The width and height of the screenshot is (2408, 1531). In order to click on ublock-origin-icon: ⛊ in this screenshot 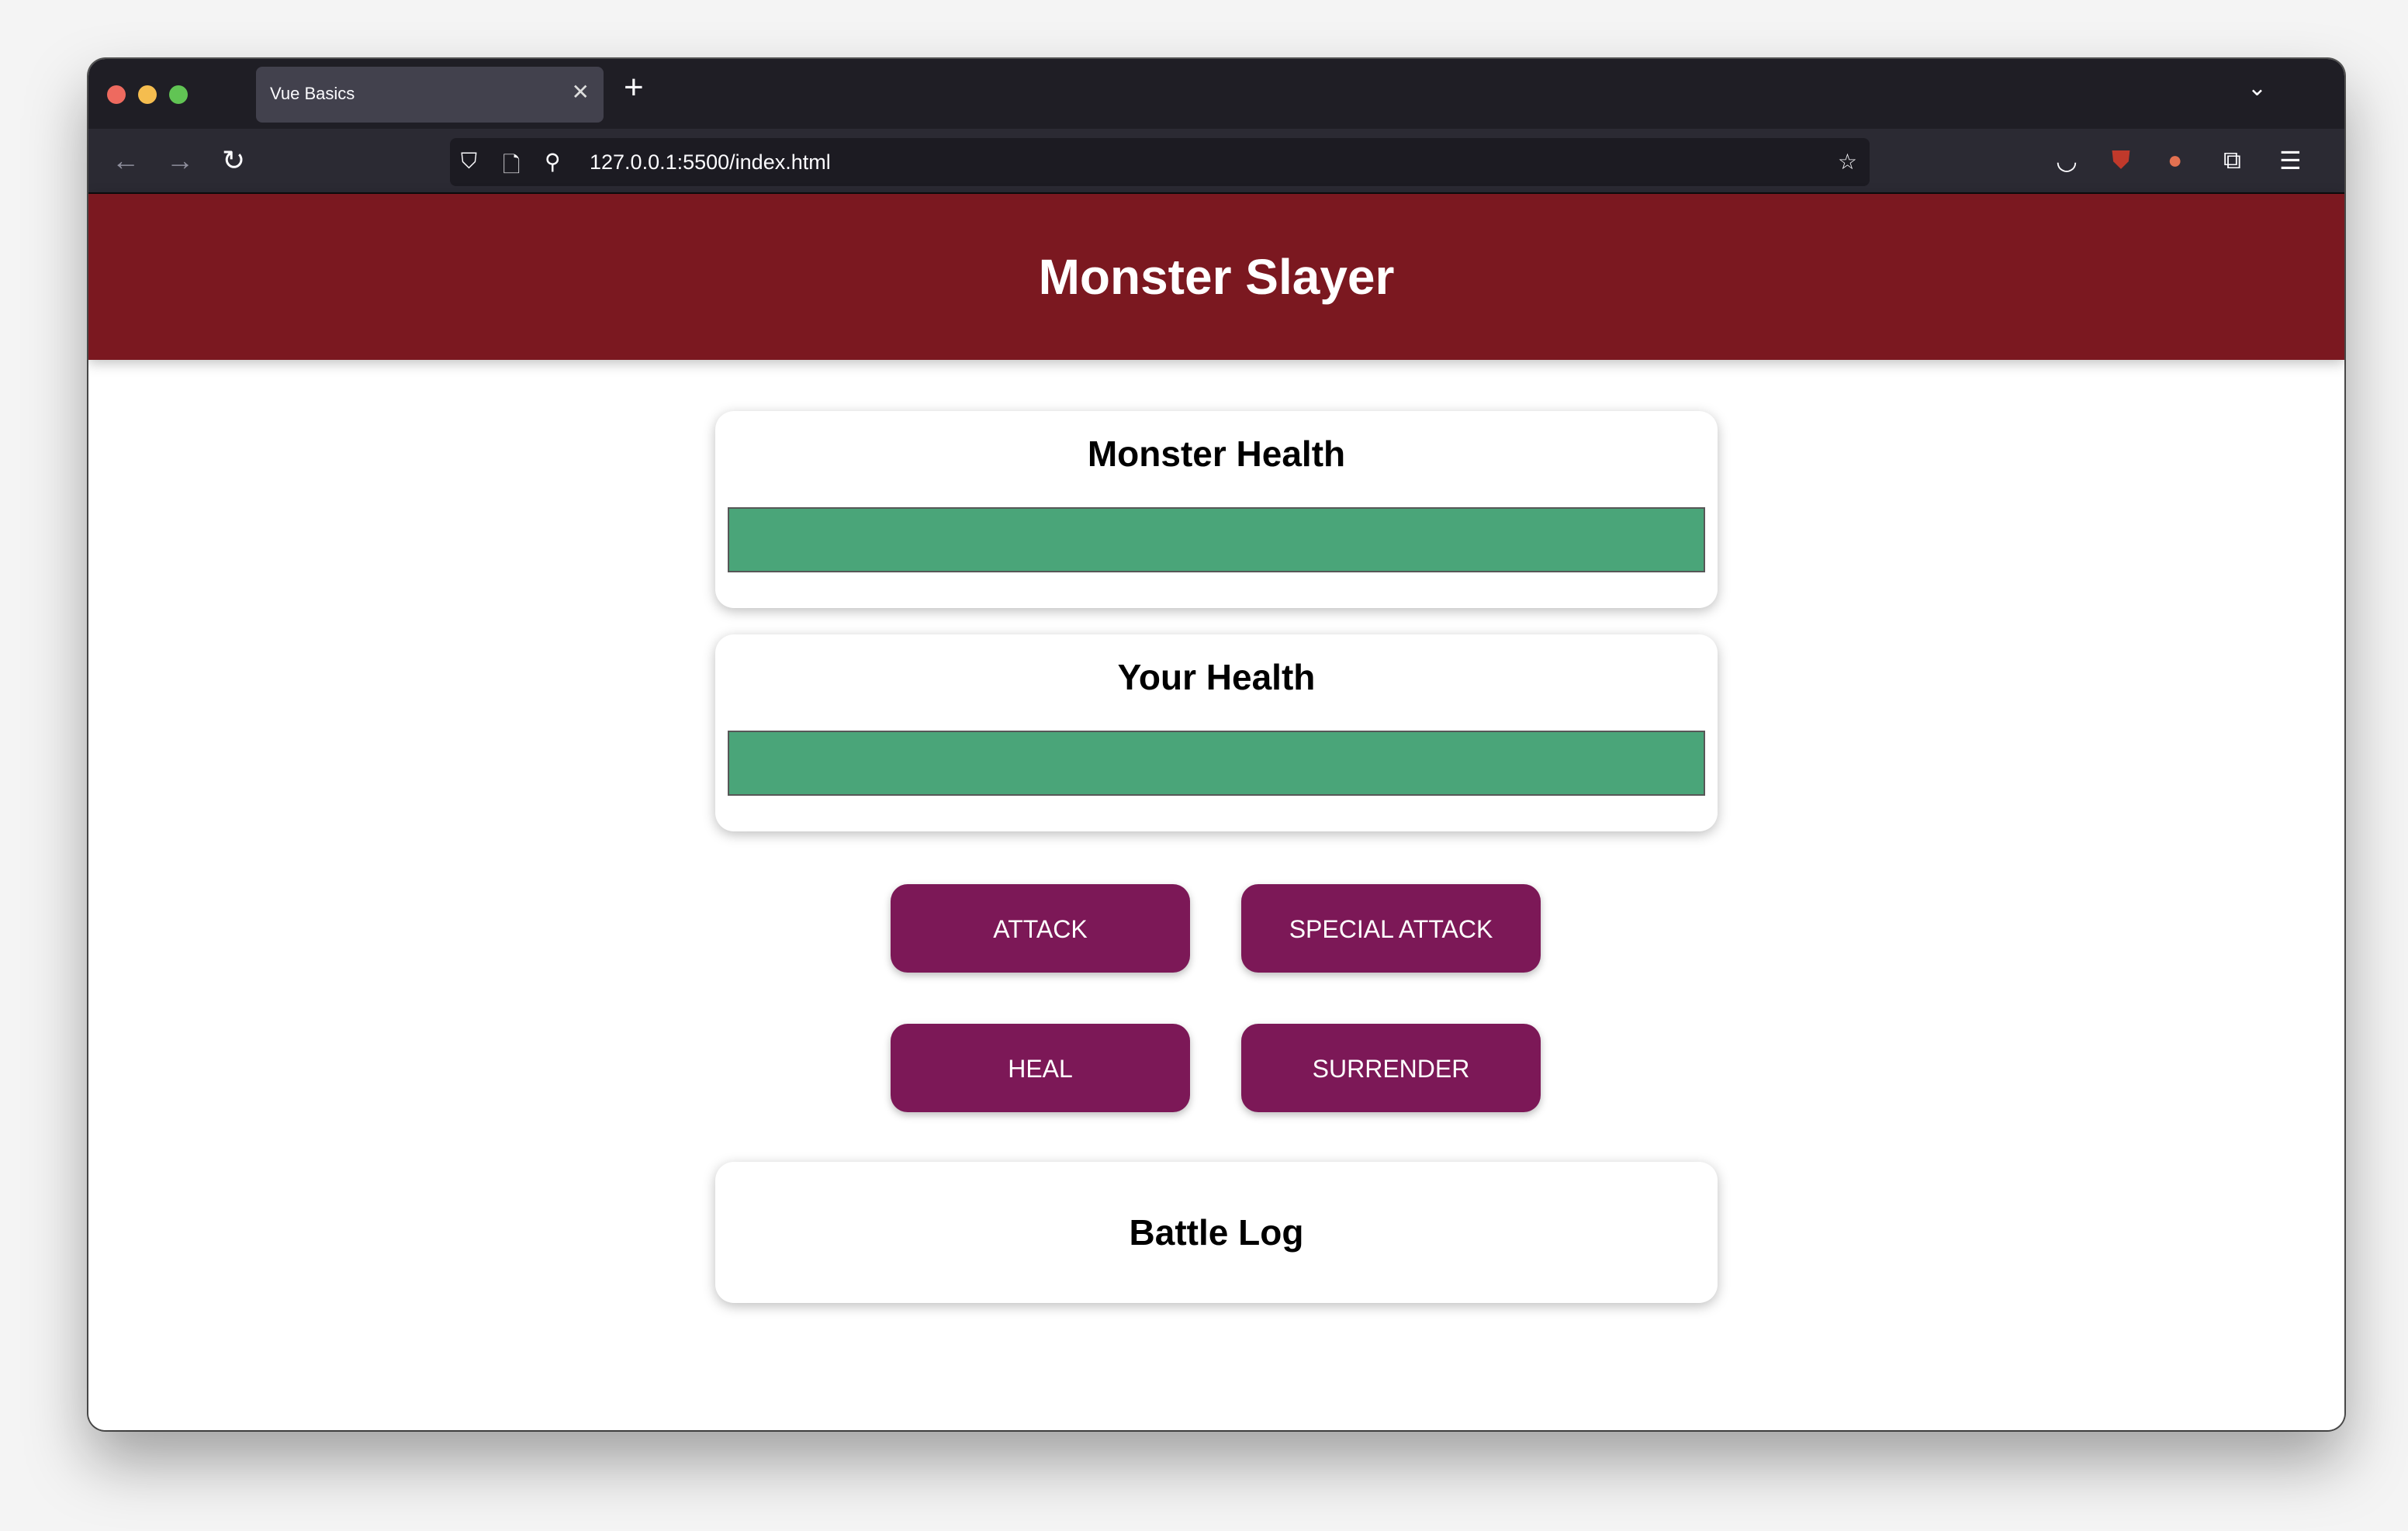, I will do `click(2121, 160)`.